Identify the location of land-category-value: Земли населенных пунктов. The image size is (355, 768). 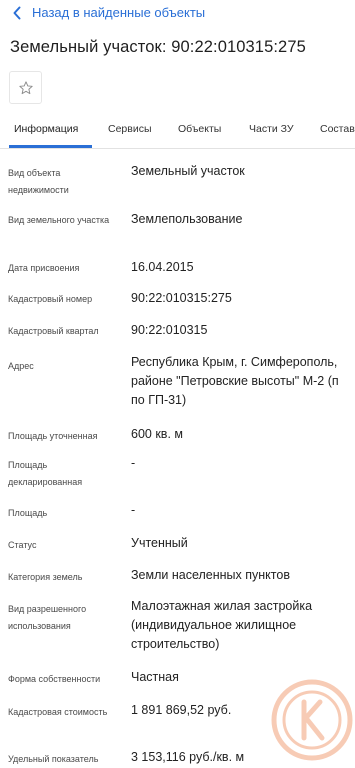
(210, 575).